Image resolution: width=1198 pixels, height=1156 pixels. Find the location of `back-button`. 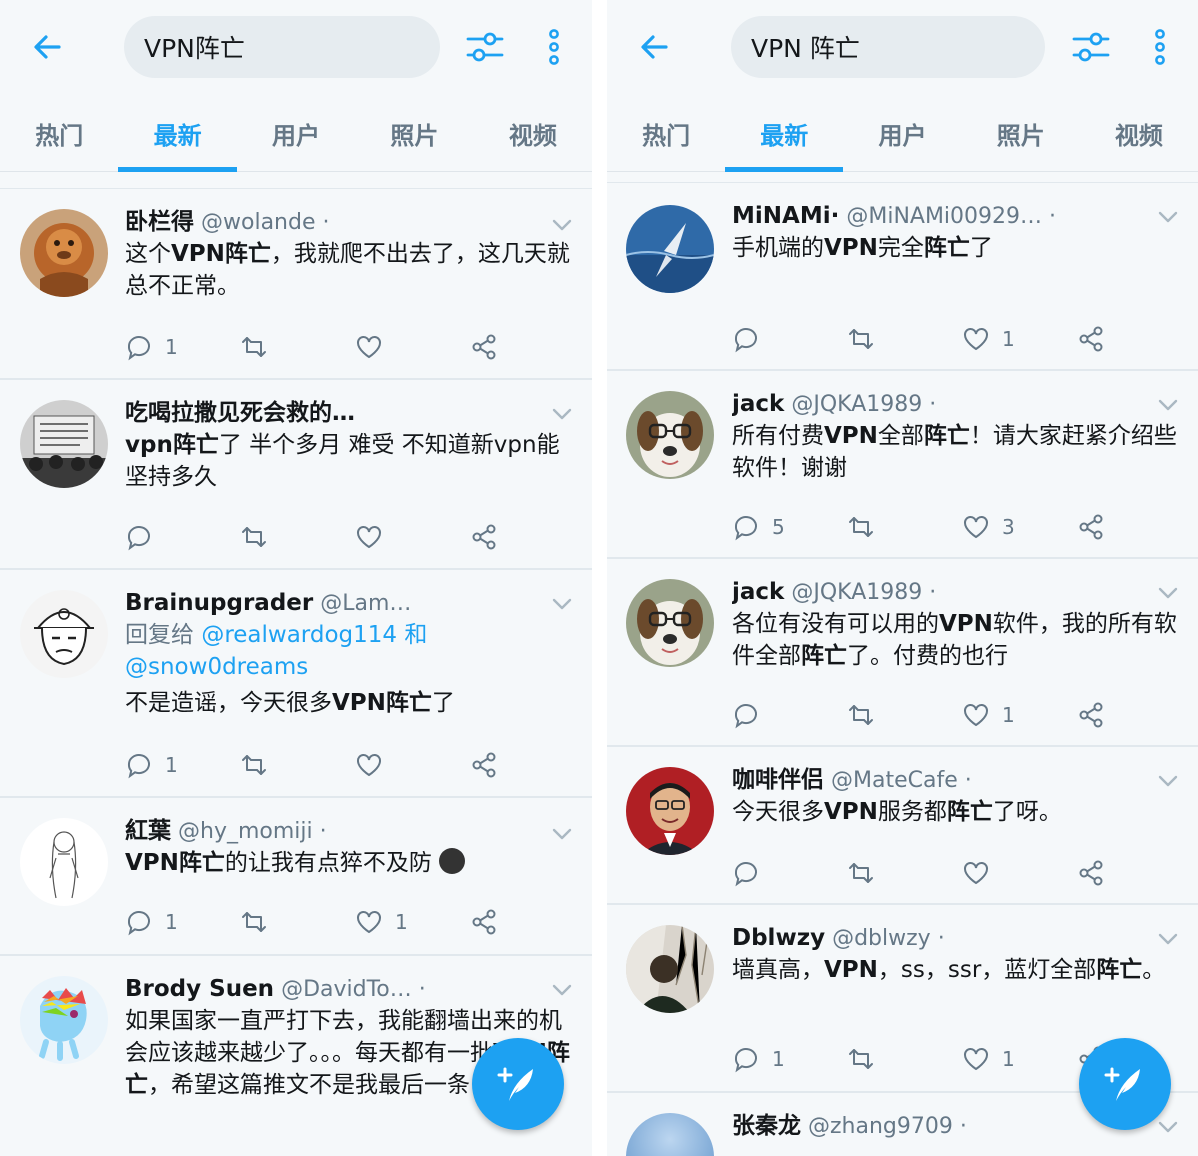

back-button is located at coordinates (654, 47).